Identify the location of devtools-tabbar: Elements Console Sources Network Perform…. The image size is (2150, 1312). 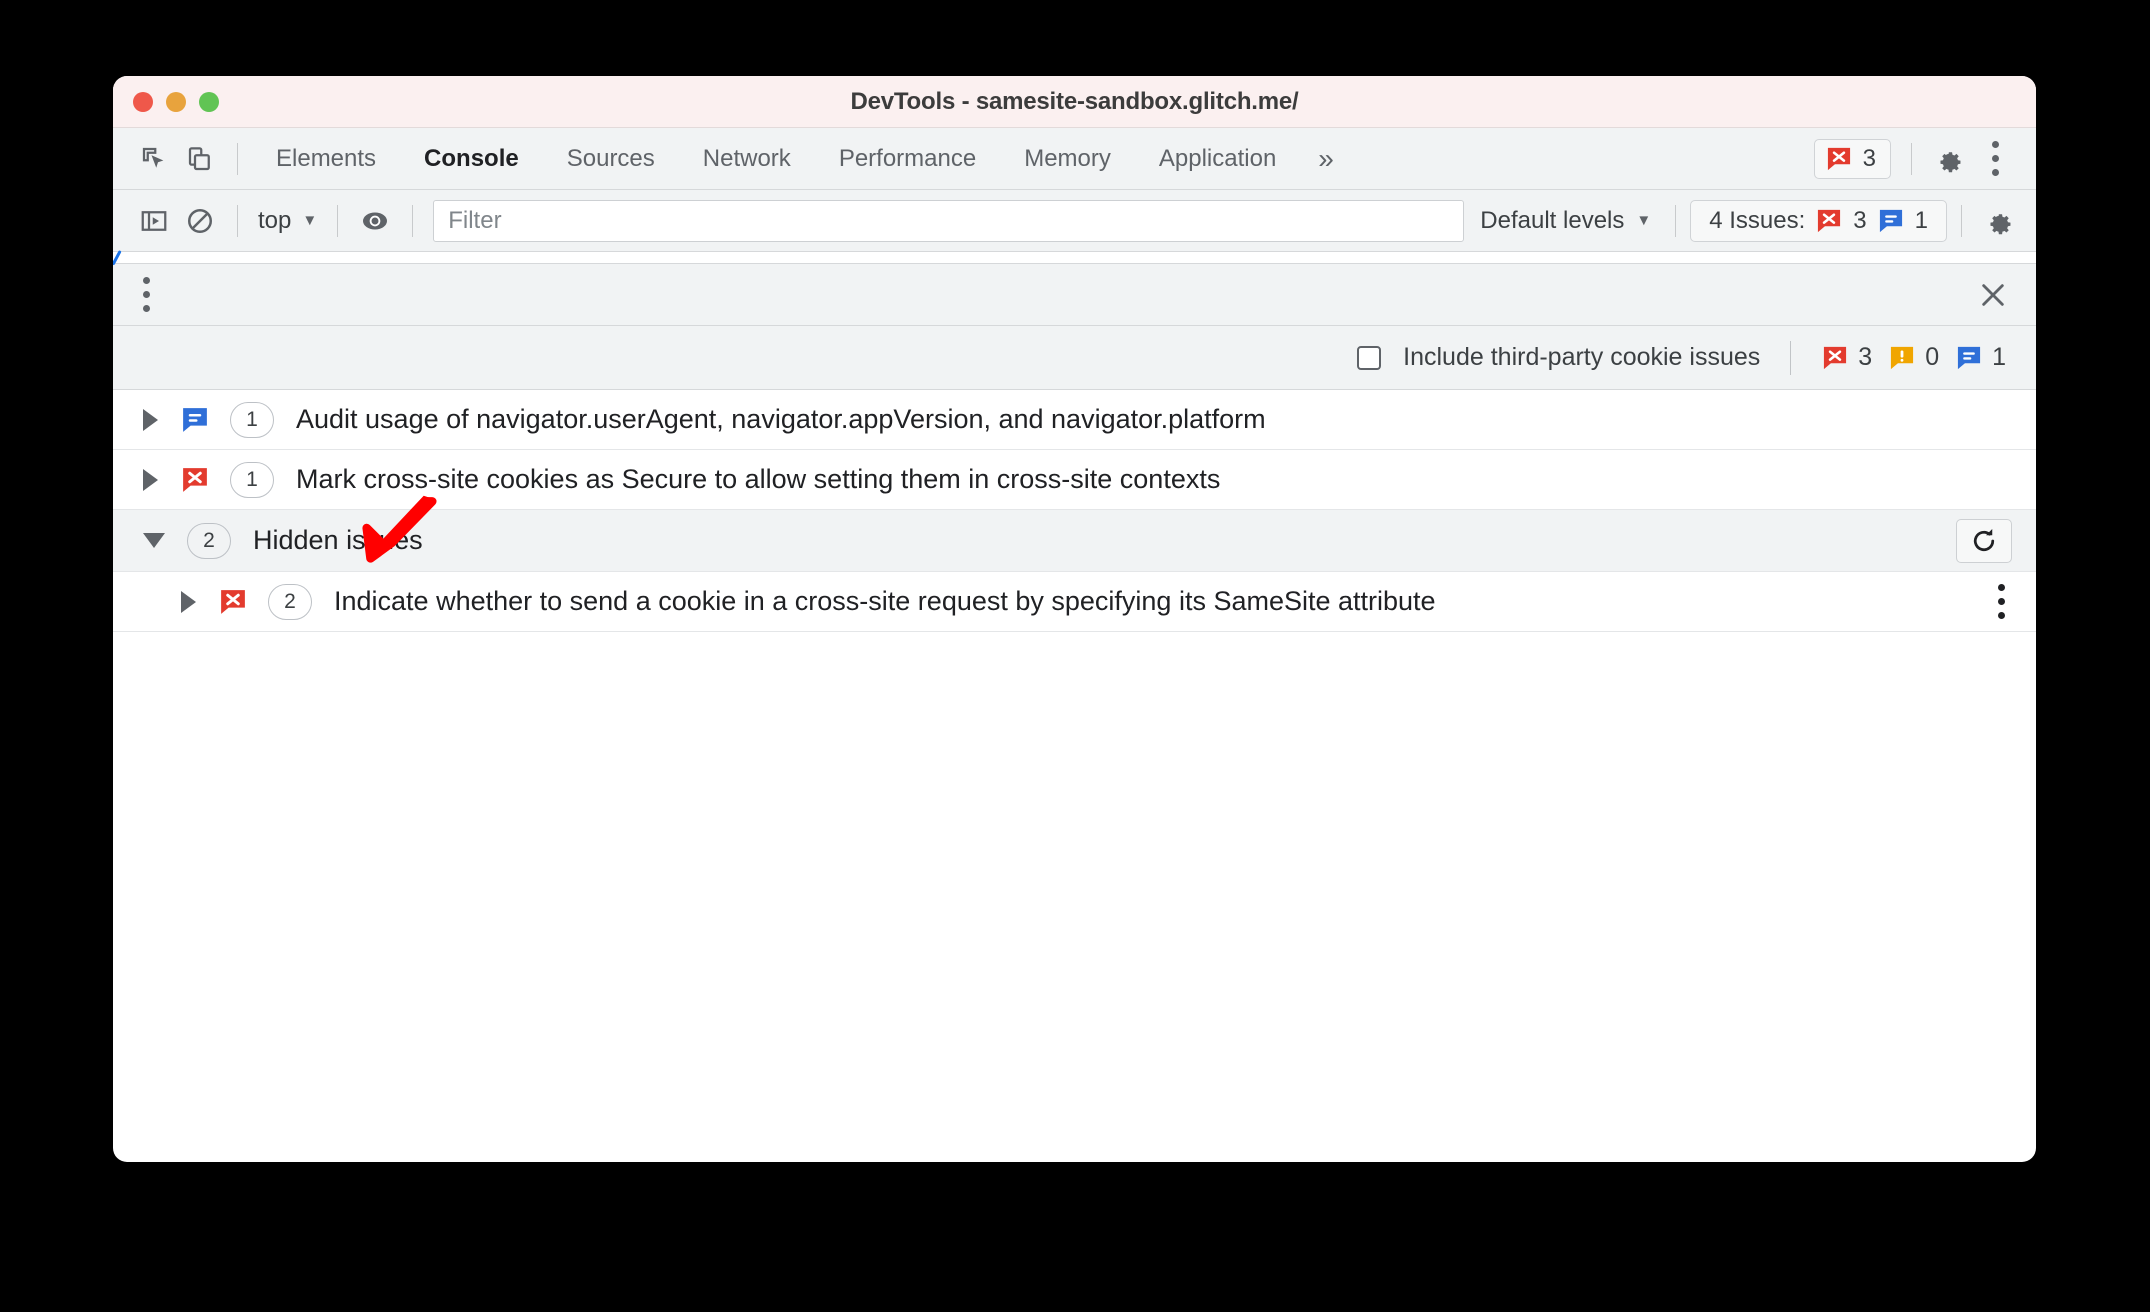
(1074, 159).